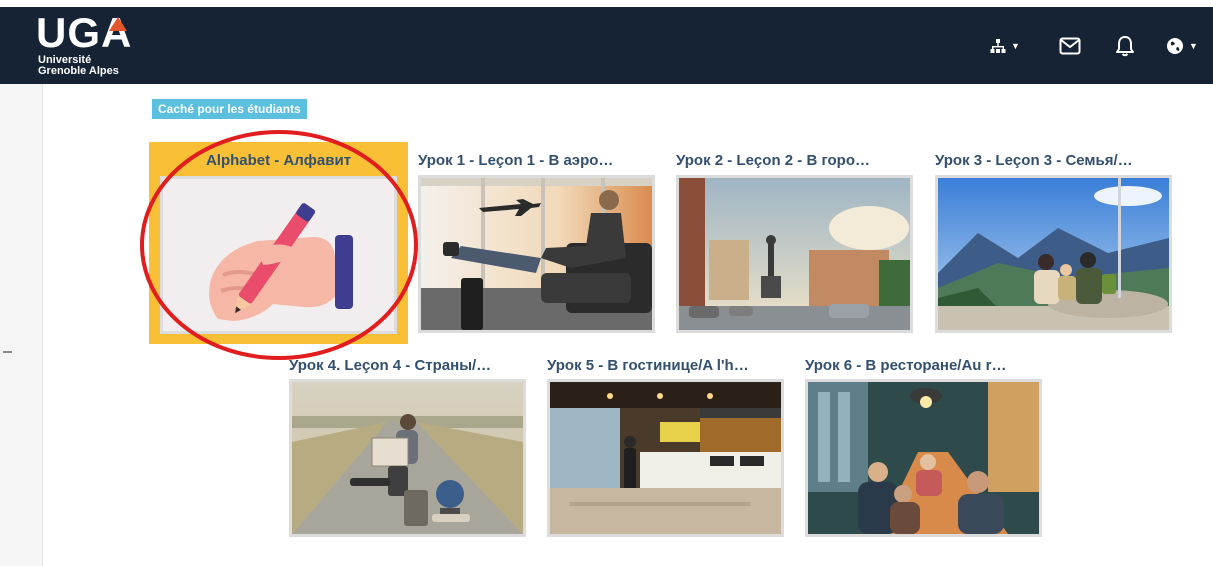  What do you see at coordinates (606, 45) in the screenshot?
I see `top-navbar: UGA Université Grenoble Alpes ▼ ▼` at bounding box center [606, 45].